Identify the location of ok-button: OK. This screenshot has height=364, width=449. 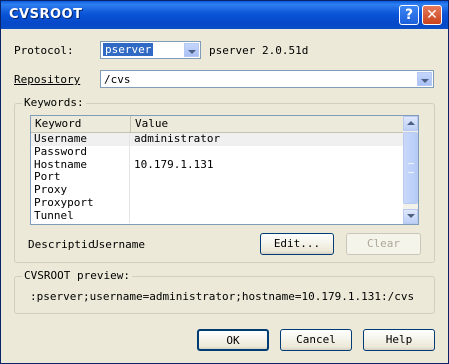
(233, 340).